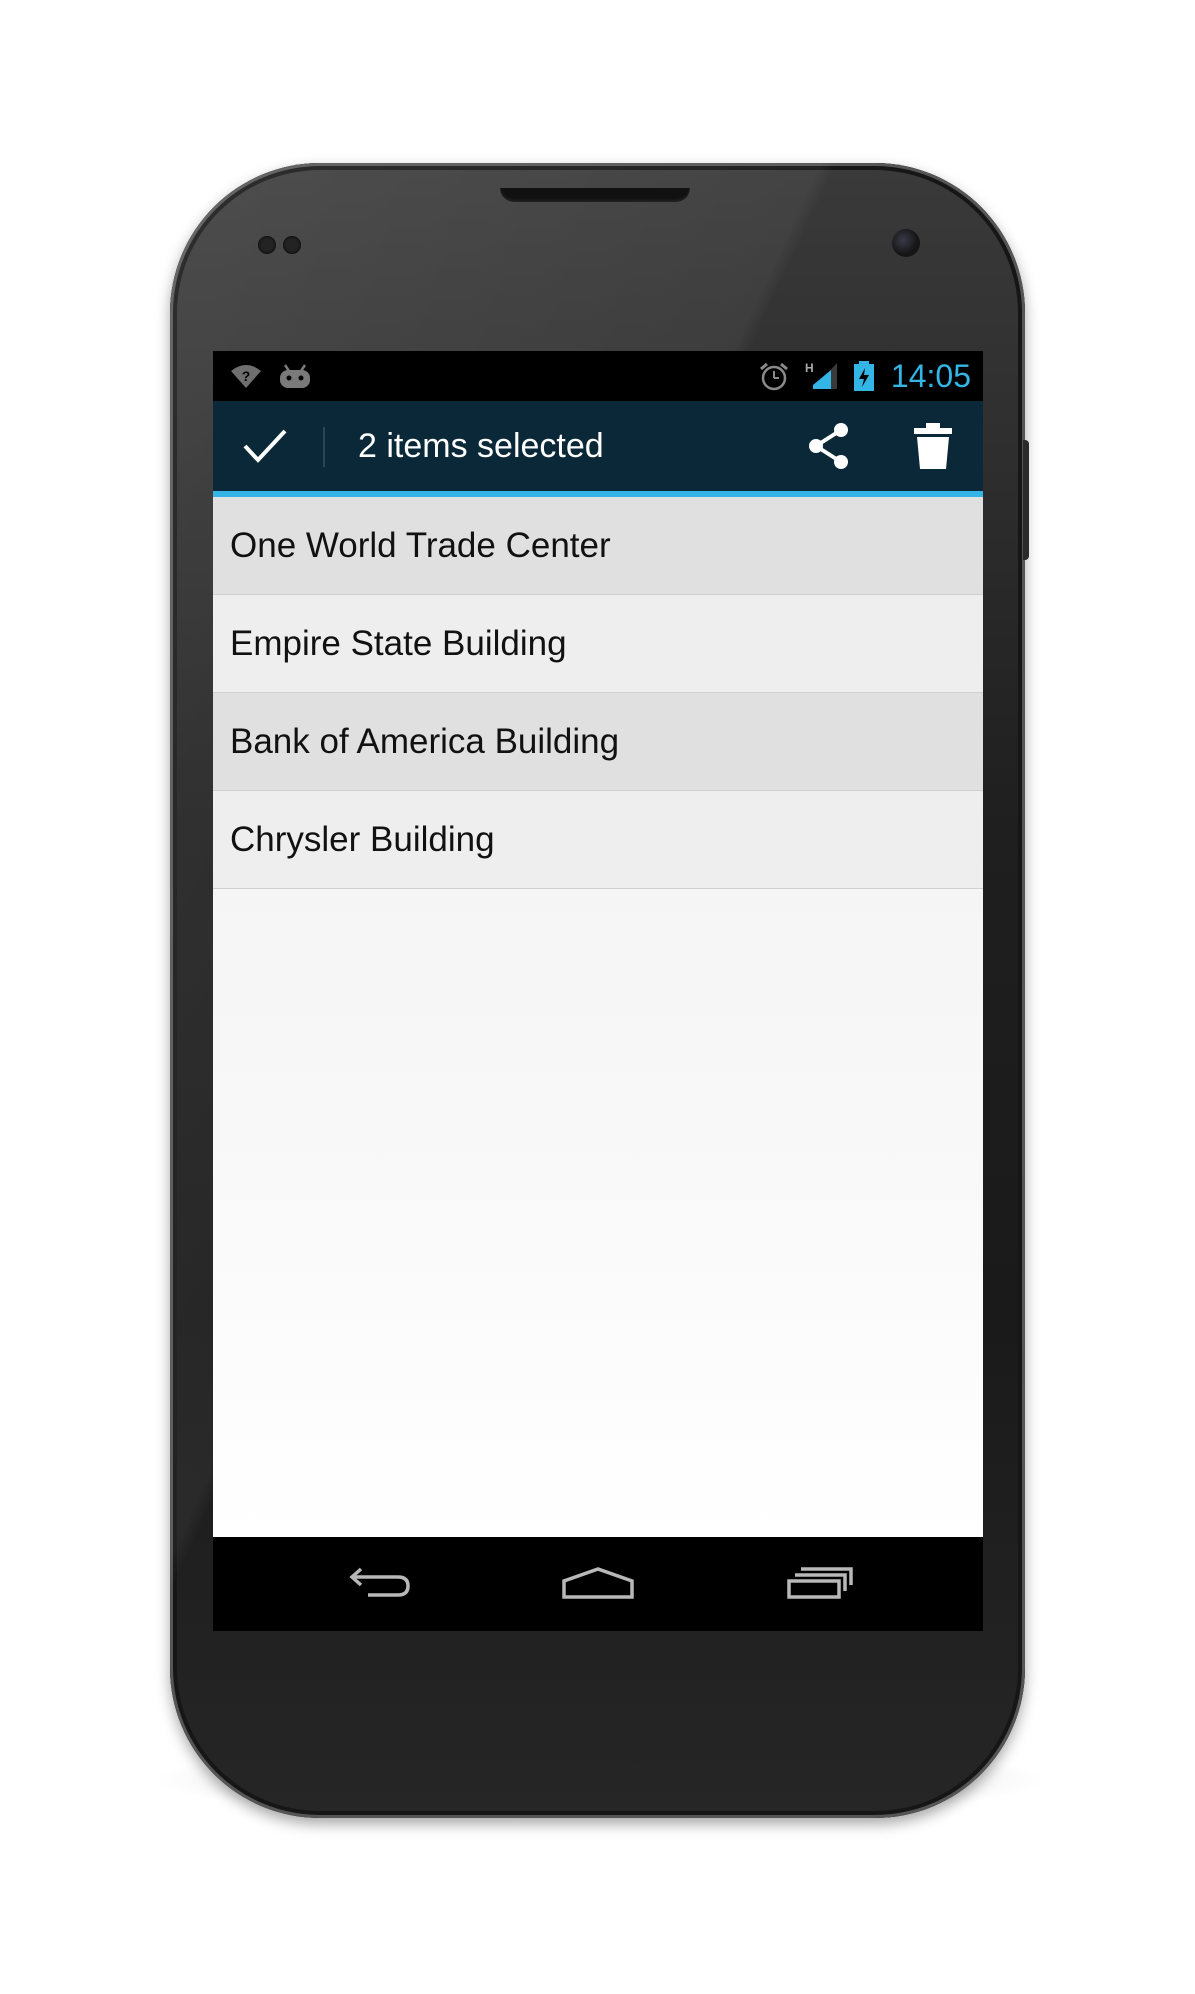 The height and width of the screenshot is (1994, 1195). I want to click on network-type-label: H, so click(809, 368).